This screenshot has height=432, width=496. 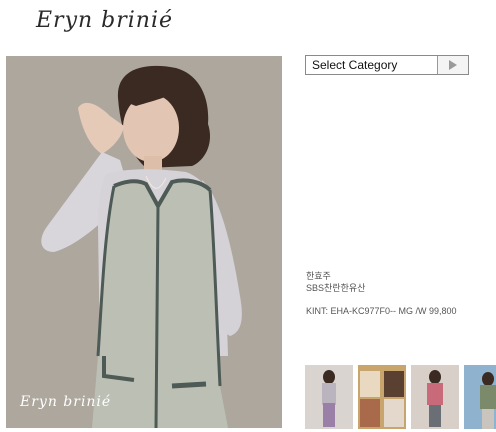 I want to click on product-code-price: KINT: EHA-KC977F0-- MG /W 99,800, so click(x=381, y=311).